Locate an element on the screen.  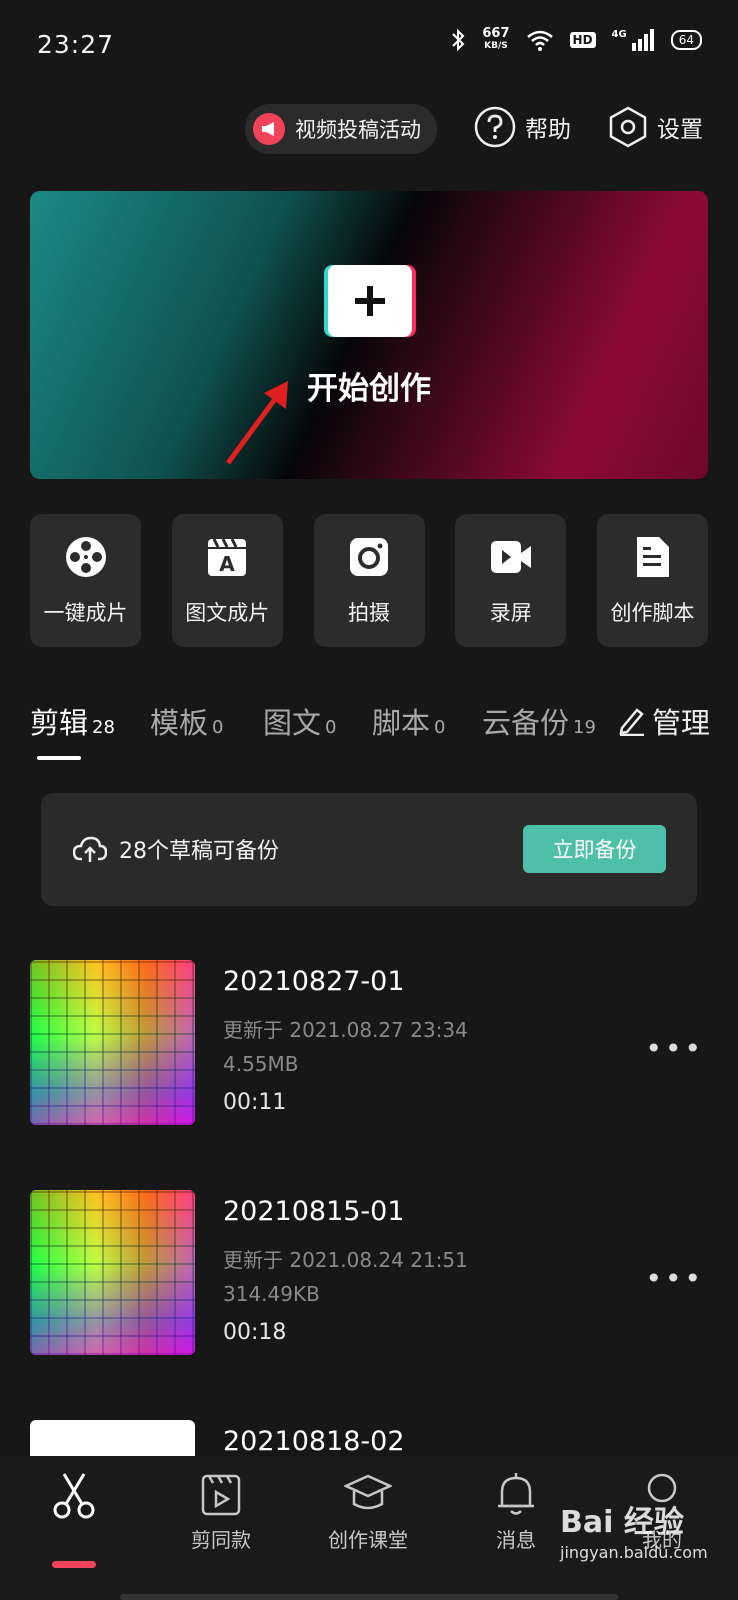
quick-actions: 一键成片 A 图文成片 拍摄 录屏 创作脚本 is located at coordinates (369, 580).